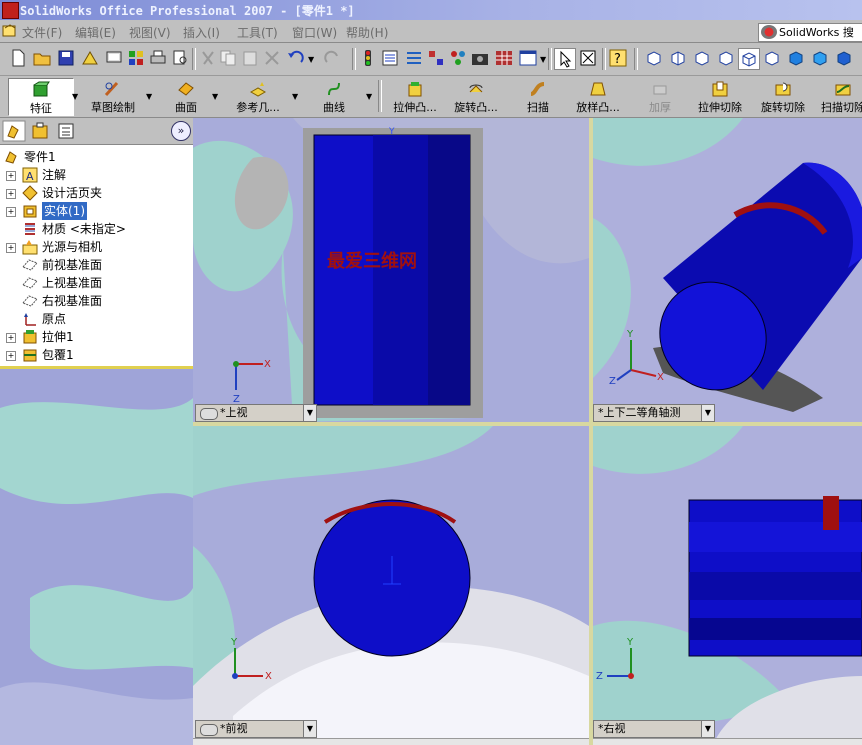 The height and width of the screenshot is (745, 862). What do you see at coordinates (772, 58) in the screenshot?
I see `view-trimetric-icon` at bounding box center [772, 58].